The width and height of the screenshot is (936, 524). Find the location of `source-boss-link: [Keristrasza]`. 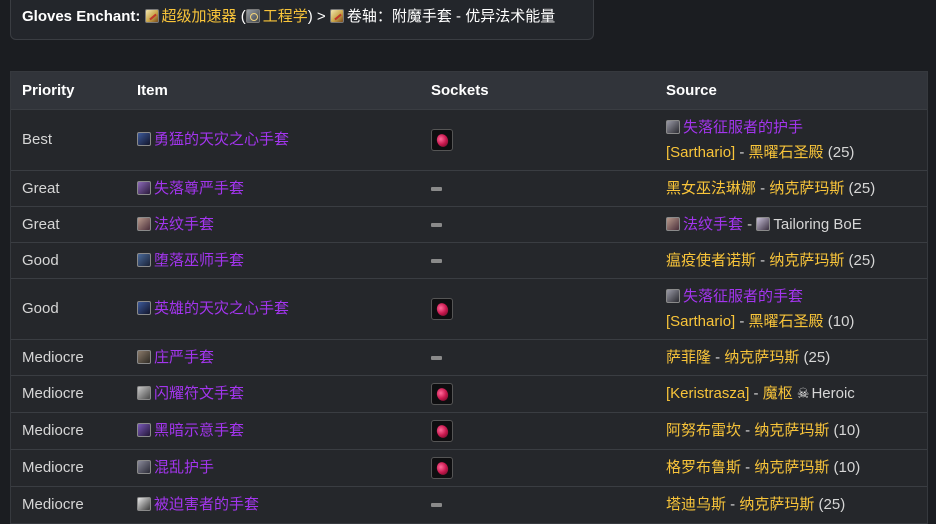

source-boss-link: [Keristrasza] is located at coordinates (707, 393).